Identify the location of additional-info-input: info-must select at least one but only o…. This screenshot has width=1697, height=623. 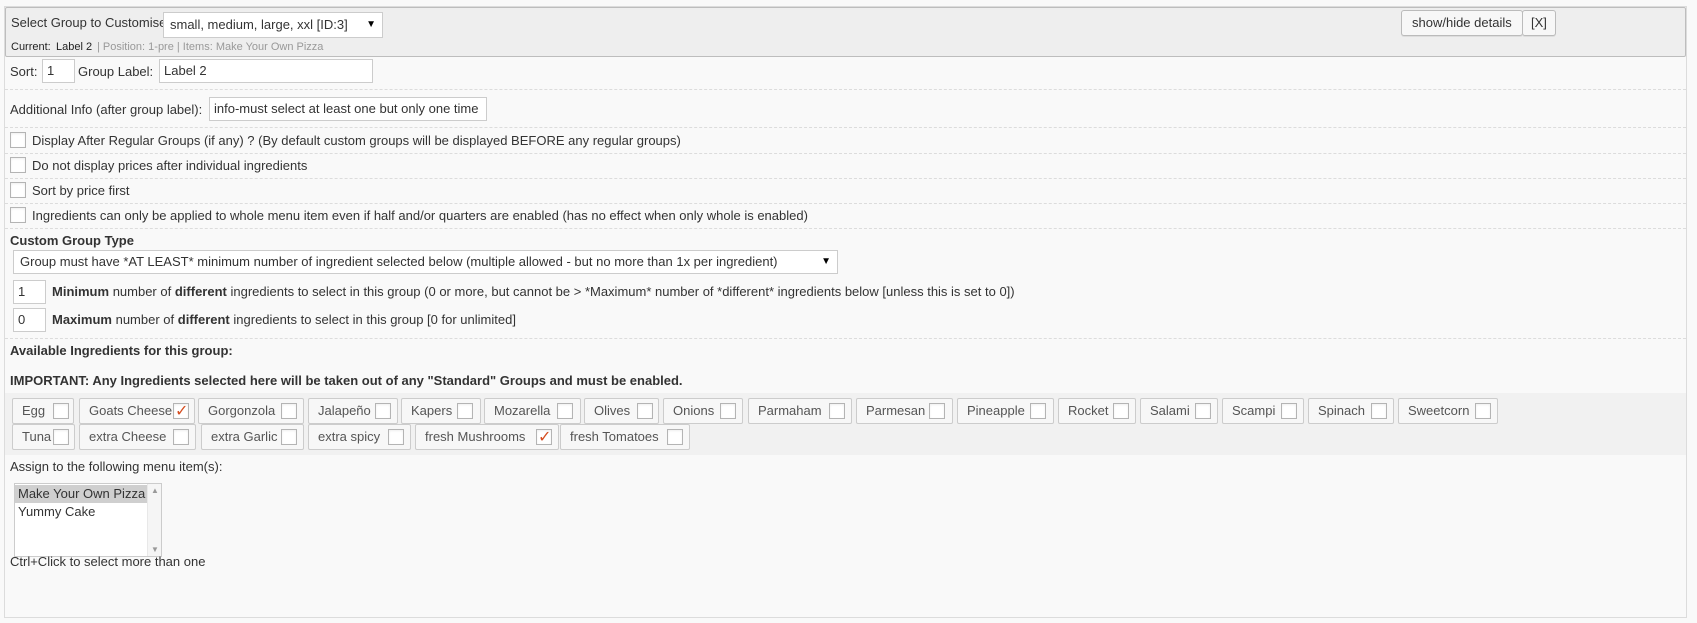
(348, 109).